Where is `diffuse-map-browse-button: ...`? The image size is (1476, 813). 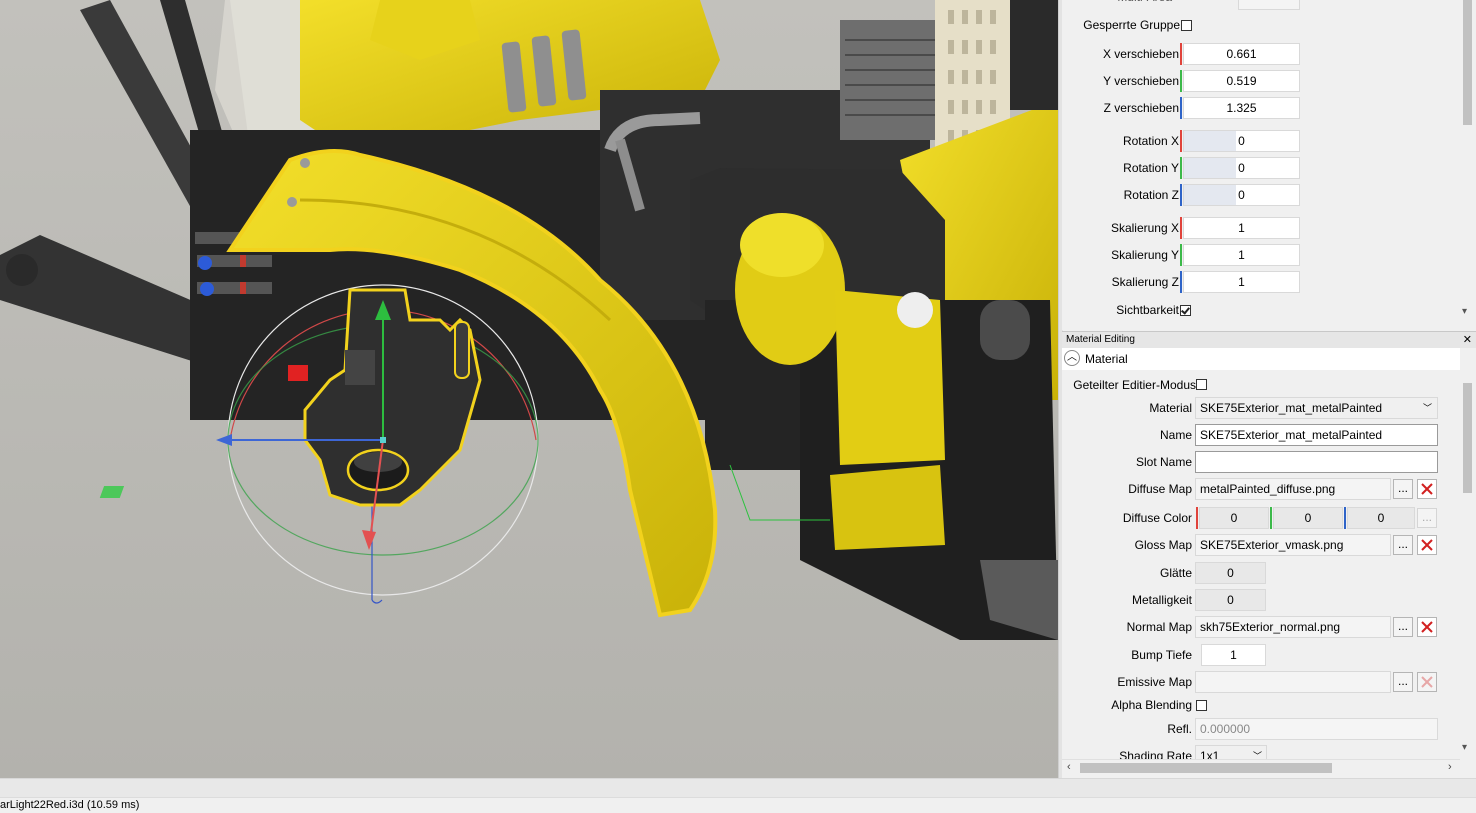
diffuse-map-browse-button: ... is located at coordinates (1403, 489).